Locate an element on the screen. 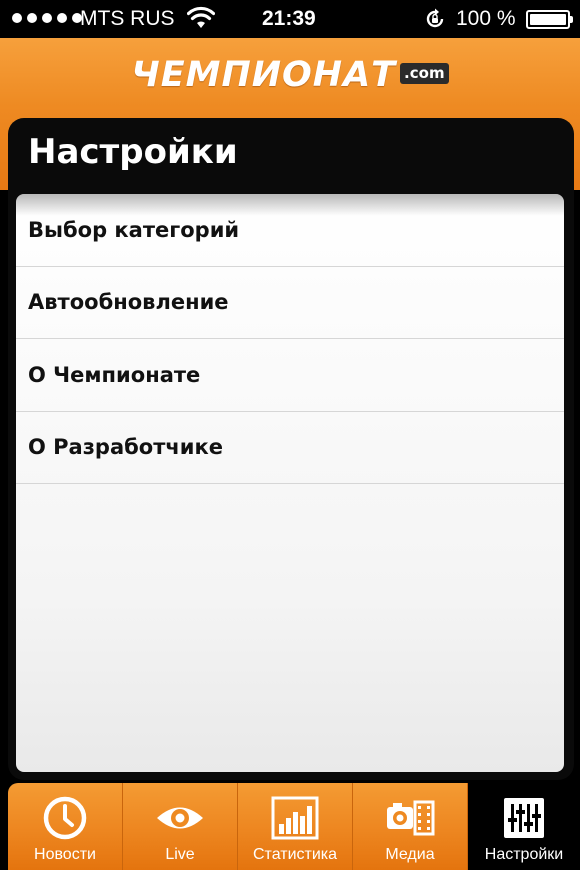  bar-chart-icon is located at coordinates (295, 818).